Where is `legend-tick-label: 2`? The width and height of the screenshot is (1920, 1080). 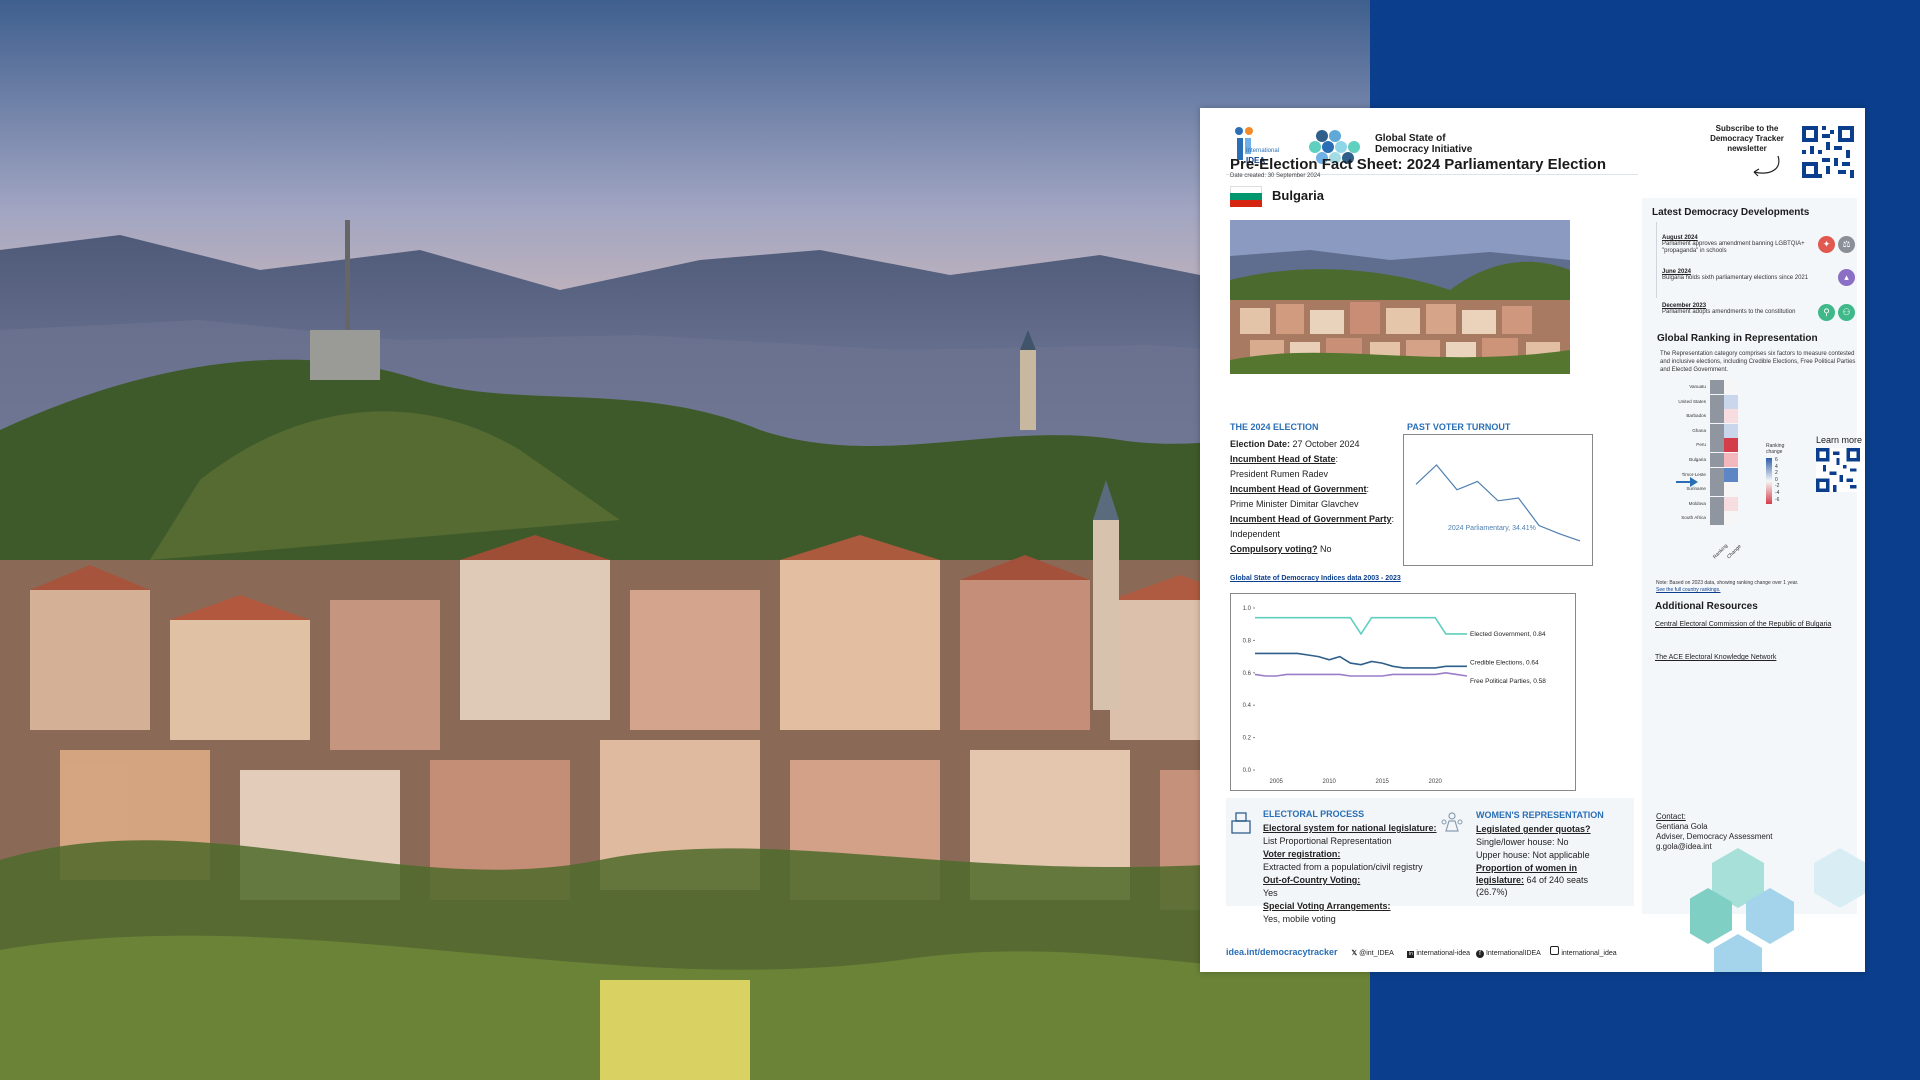 legend-tick-label: 2 is located at coordinates (1776, 473).